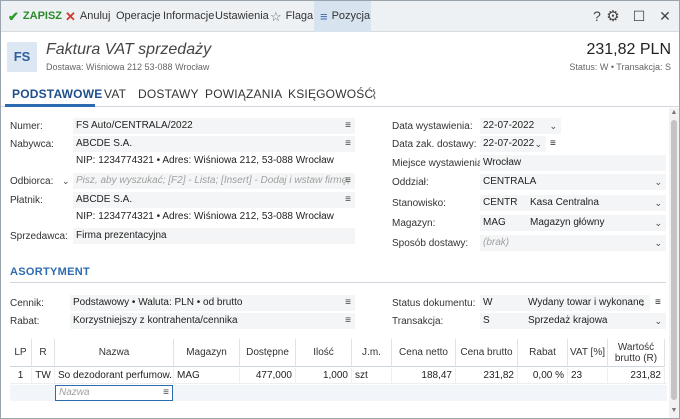  Describe the element at coordinates (588, 376) in the screenshot. I see `cell-vat: 23` at that location.